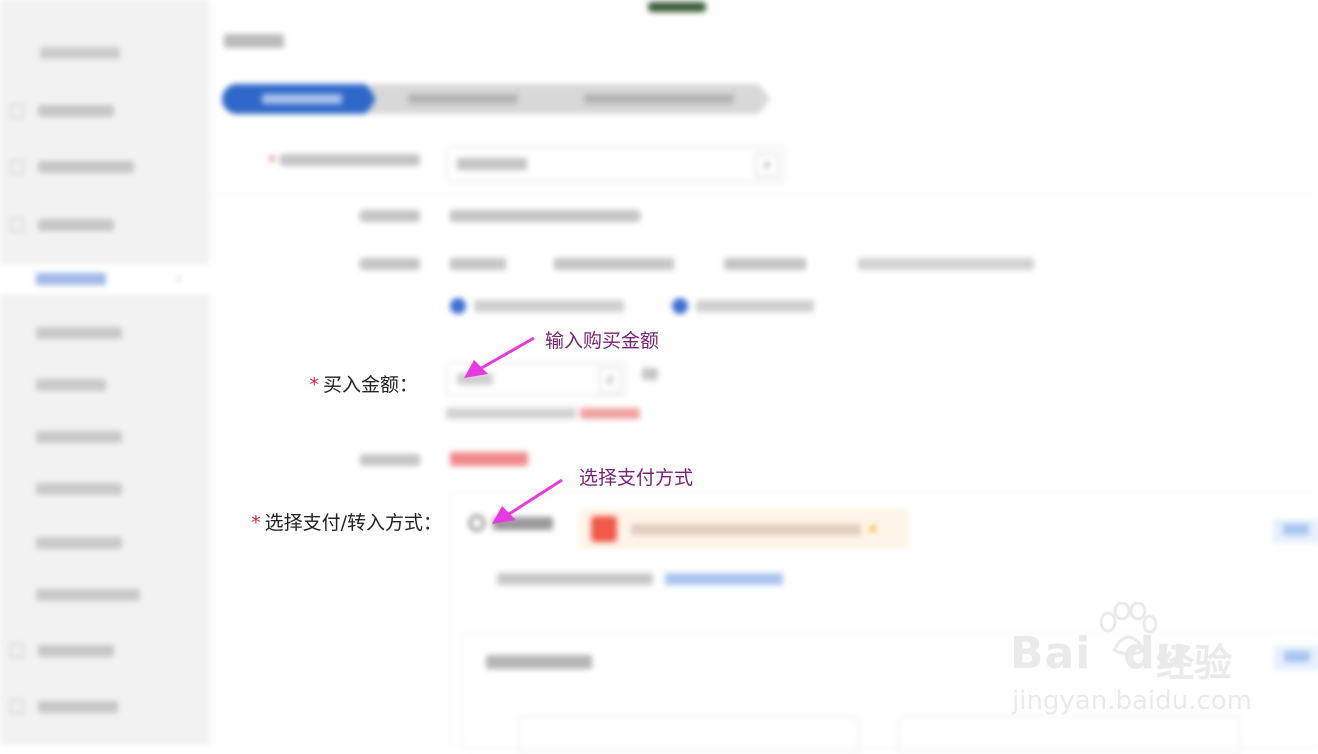 The width and height of the screenshot is (1318, 754). Describe the element at coordinates (1131, 660) in the screenshot. I see `baidu-watermark: Bai du 经验 jingyan.baidu.com` at that location.